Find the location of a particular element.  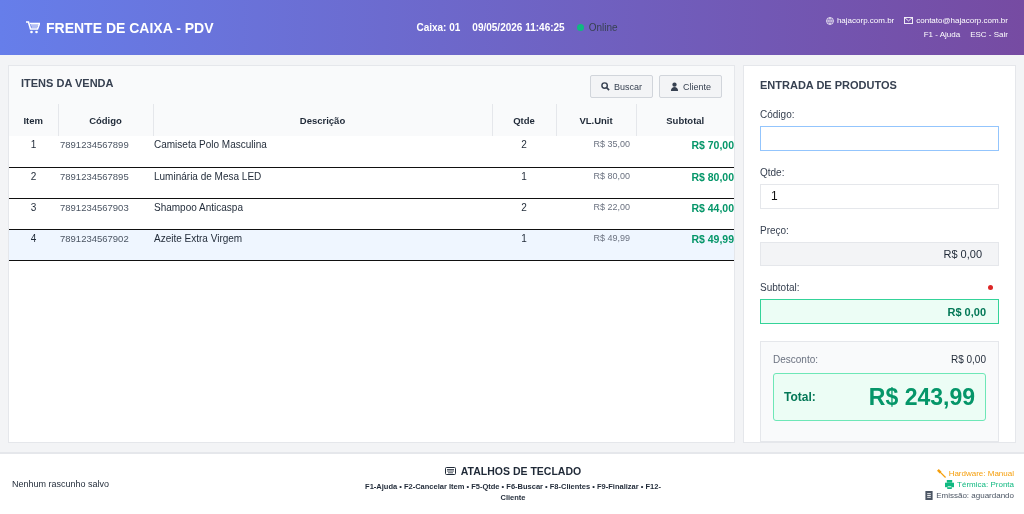

column-header: Item is located at coordinates (33, 120).